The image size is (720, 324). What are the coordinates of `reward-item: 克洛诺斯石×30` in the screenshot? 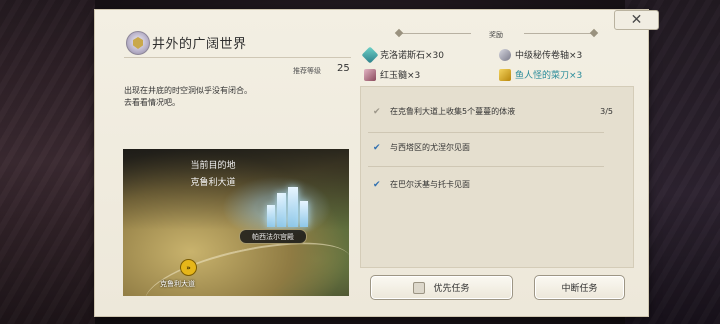 It's located at (402, 54).